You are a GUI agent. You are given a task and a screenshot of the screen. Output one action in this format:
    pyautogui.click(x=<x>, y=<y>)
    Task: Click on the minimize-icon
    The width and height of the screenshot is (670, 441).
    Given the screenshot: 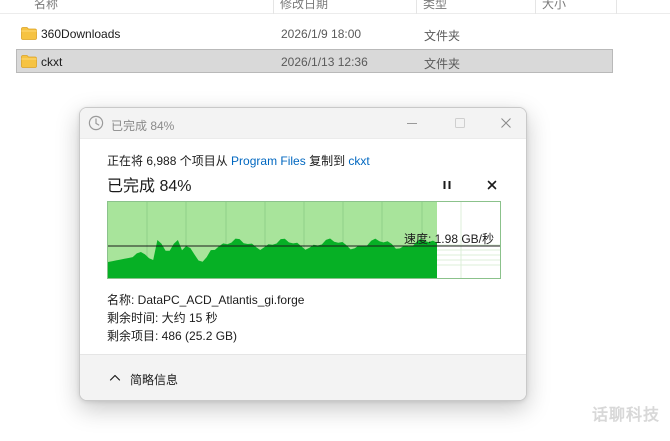 What is the action you would take?
    pyautogui.click(x=412, y=123)
    